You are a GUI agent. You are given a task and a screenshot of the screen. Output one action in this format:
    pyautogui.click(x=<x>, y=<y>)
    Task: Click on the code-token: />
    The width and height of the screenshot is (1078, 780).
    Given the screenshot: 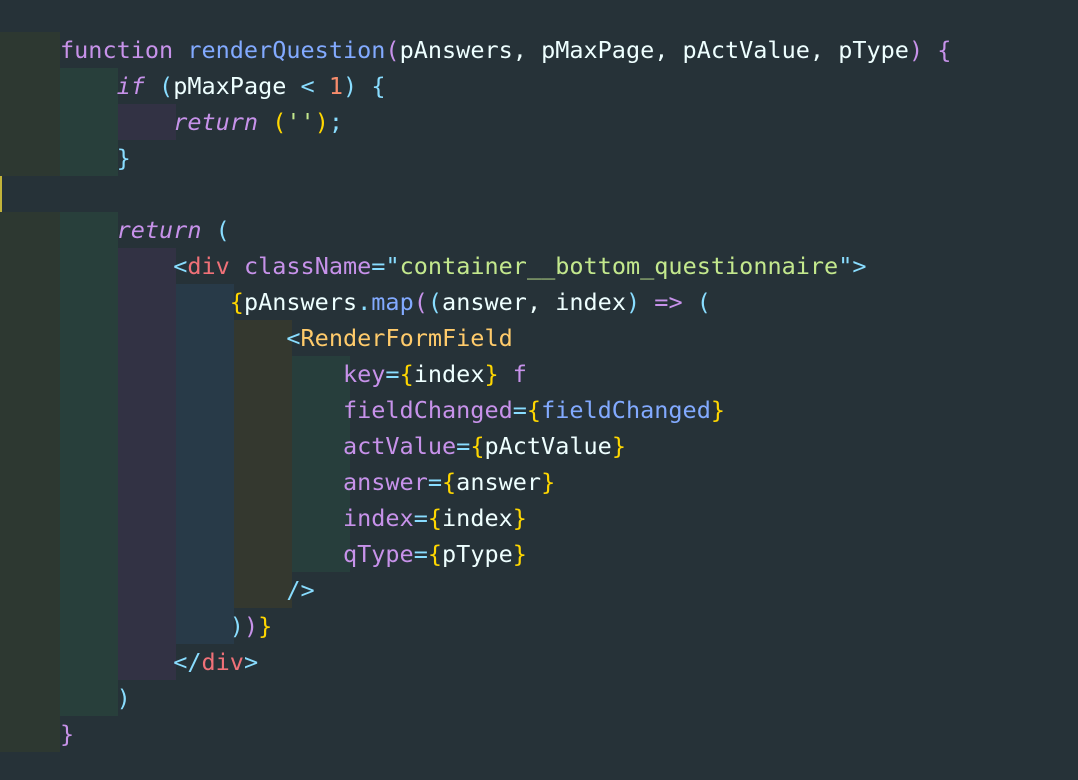 What is the action you would take?
    pyautogui.click(x=300, y=590)
    